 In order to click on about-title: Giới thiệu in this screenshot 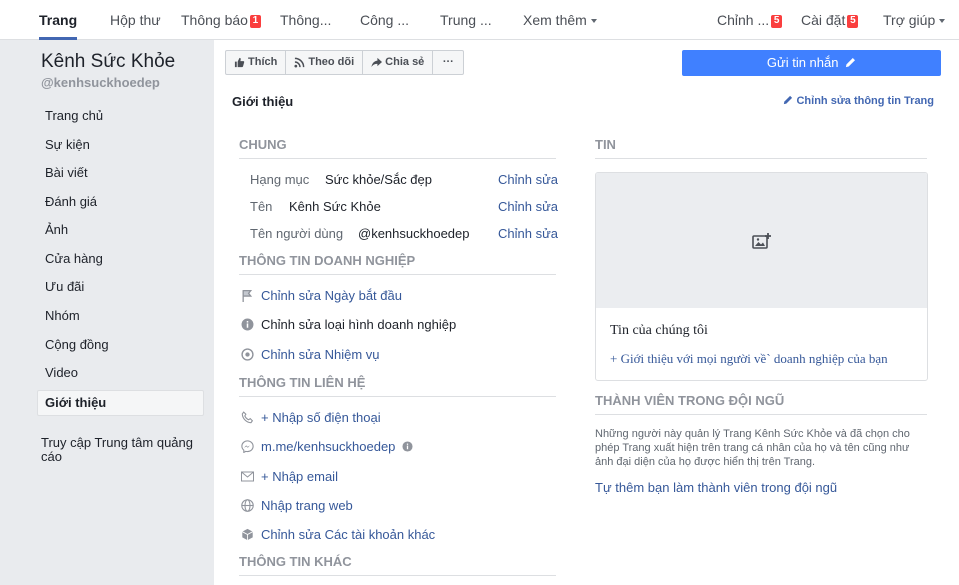, I will do `click(263, 101)`.